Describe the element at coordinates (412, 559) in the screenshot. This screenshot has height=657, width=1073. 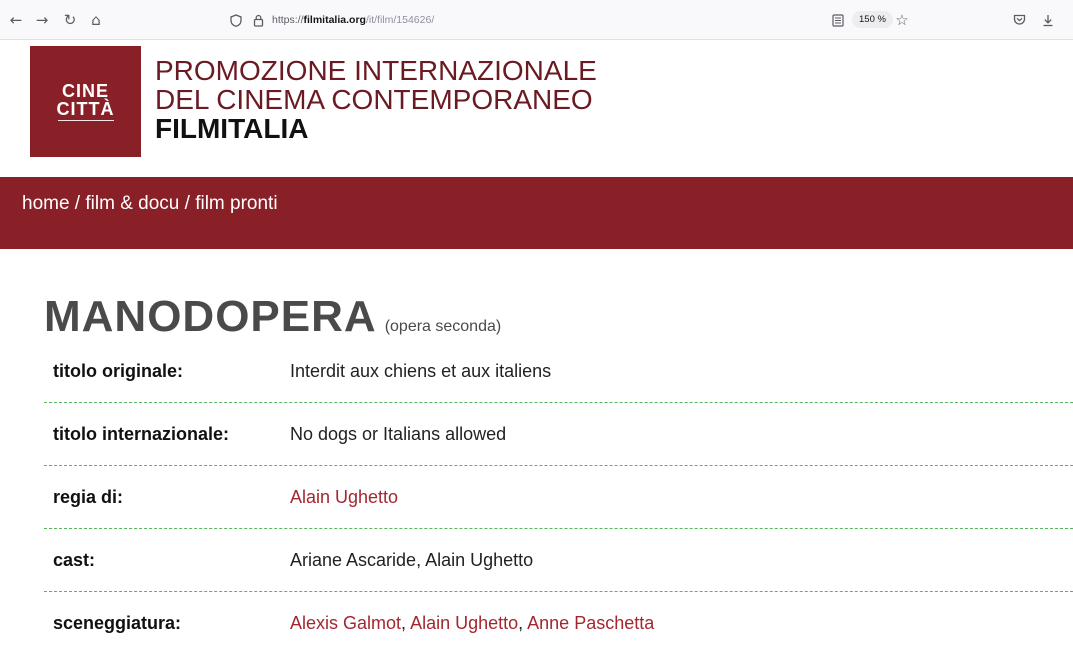
I see `detail-value: Ariane Ascaride, Alain Ughetto` at that location.